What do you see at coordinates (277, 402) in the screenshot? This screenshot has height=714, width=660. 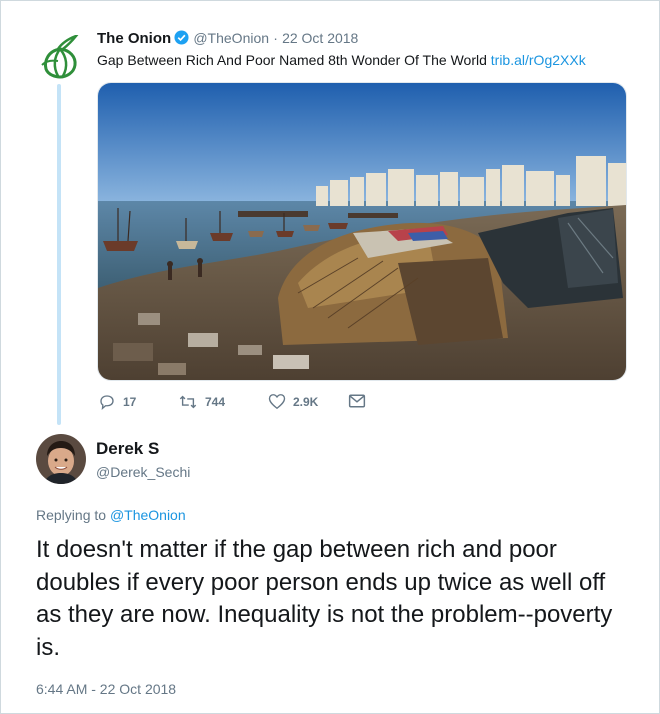 I see `like-heart-icon` at bounding box center [277, 402].